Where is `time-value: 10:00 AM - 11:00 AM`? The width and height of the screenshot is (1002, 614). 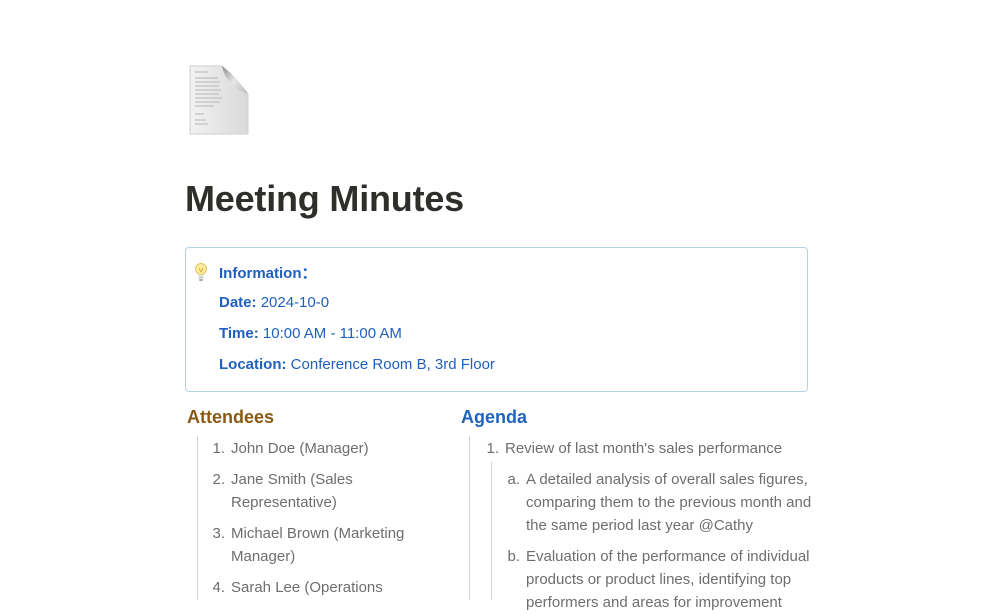
time-value: 10:00 AM - 11:00 AM is located at coordinates (332, 333).